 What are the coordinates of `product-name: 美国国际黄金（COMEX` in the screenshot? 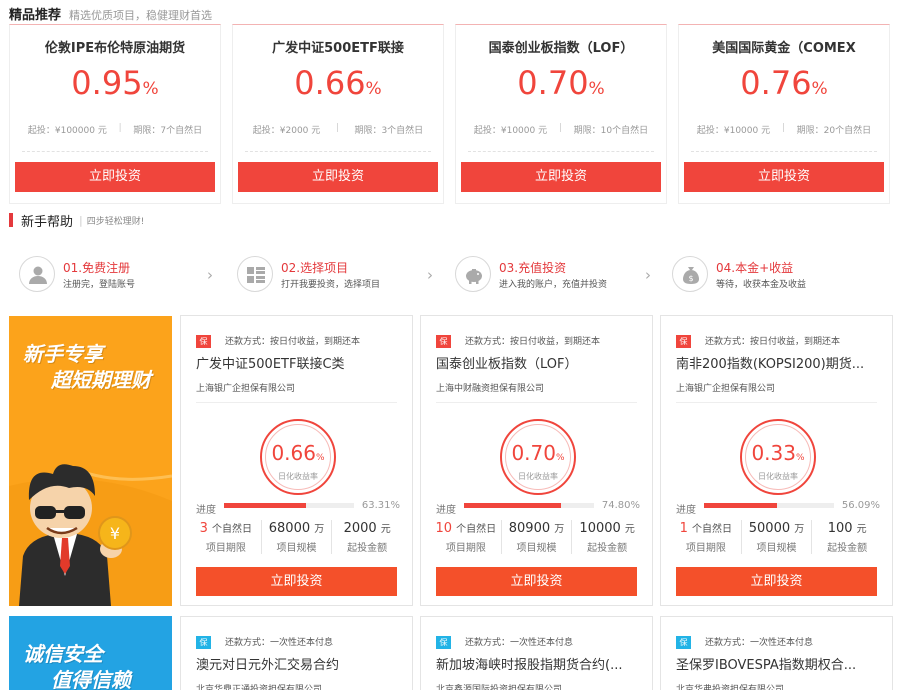 It's located at (784, 48).